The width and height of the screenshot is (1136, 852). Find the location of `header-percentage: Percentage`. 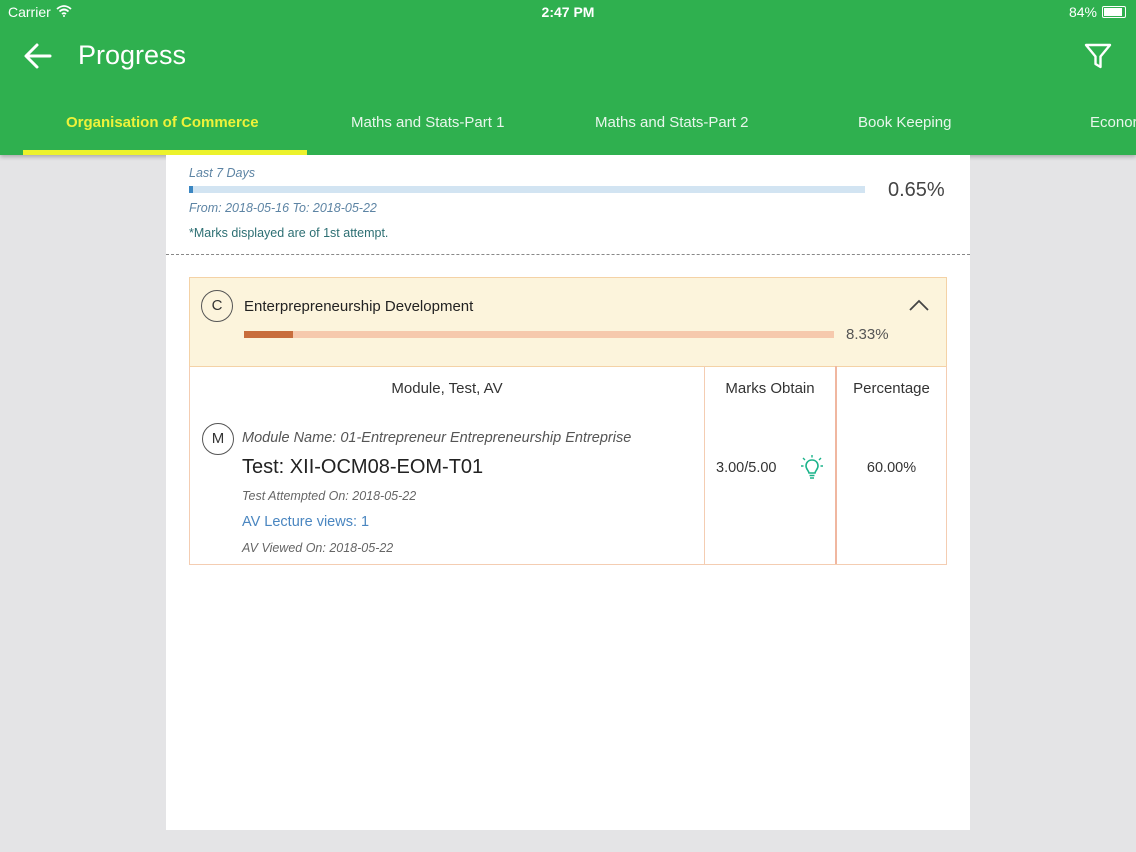

header-percentage: Percentage is located at coordinates (891, 388).